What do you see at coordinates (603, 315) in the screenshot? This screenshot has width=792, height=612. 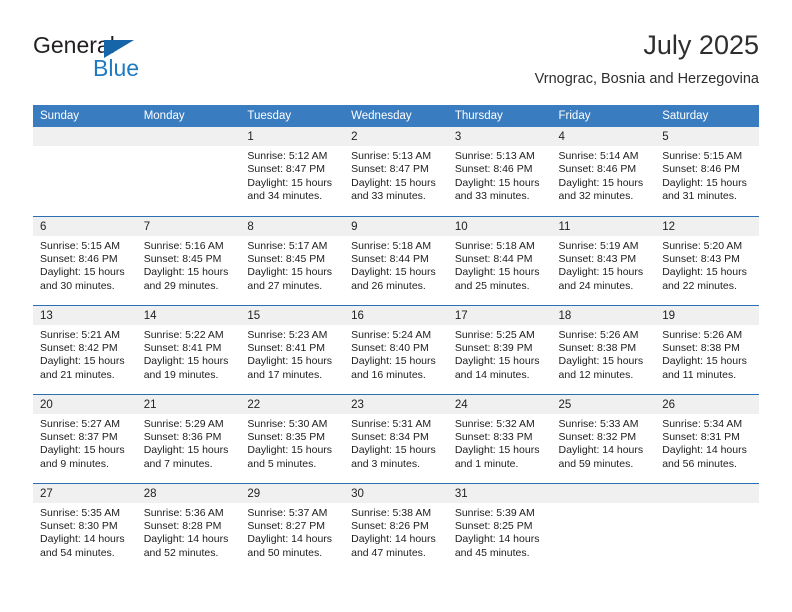 I see `day-number: 18` at bounding box center [603, 315].